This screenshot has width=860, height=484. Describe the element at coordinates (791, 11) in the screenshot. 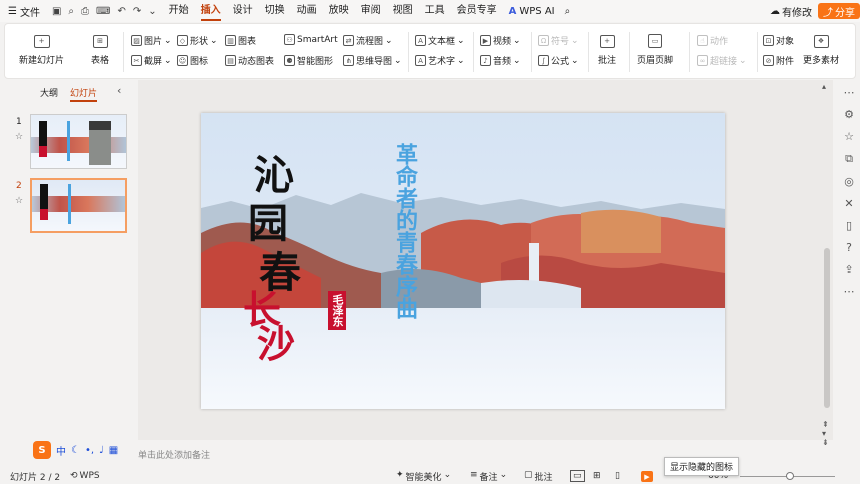

I see `changes-indicator: ☁ 有修改` at that location.